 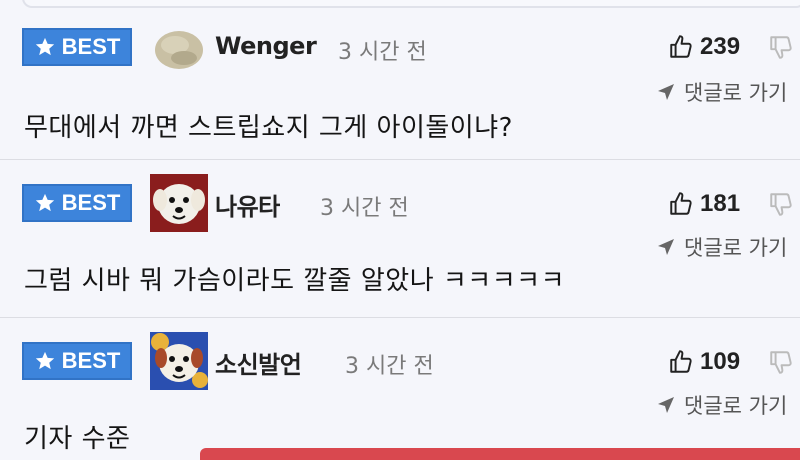 I want to click on like-count: 181, so click(x=720, y=203).